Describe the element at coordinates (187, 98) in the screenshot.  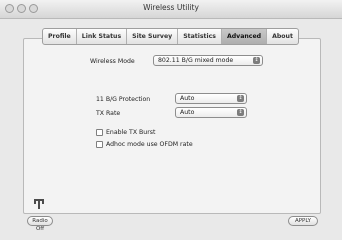
I see `protection-value: Auto` at that location.